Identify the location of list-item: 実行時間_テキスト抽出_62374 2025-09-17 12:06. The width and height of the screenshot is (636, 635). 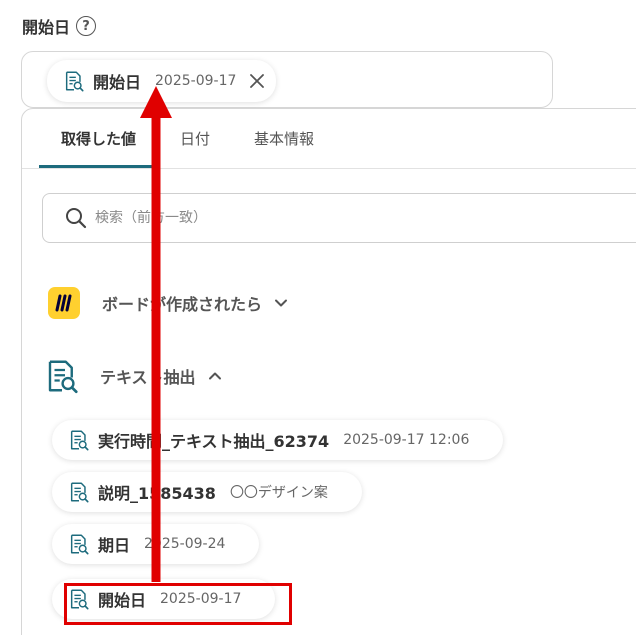
(278, 440).